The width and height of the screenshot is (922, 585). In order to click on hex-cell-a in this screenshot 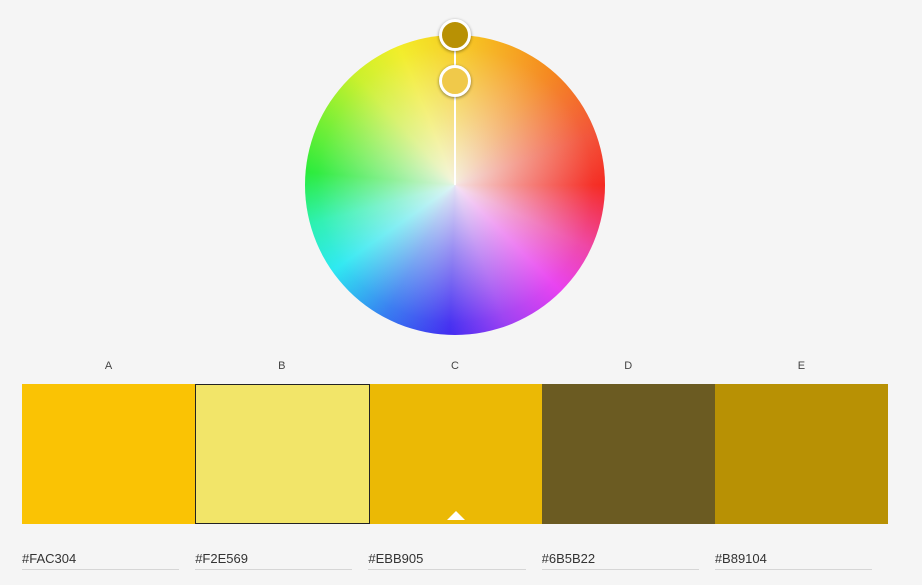, I will do `click(108, 560)`.